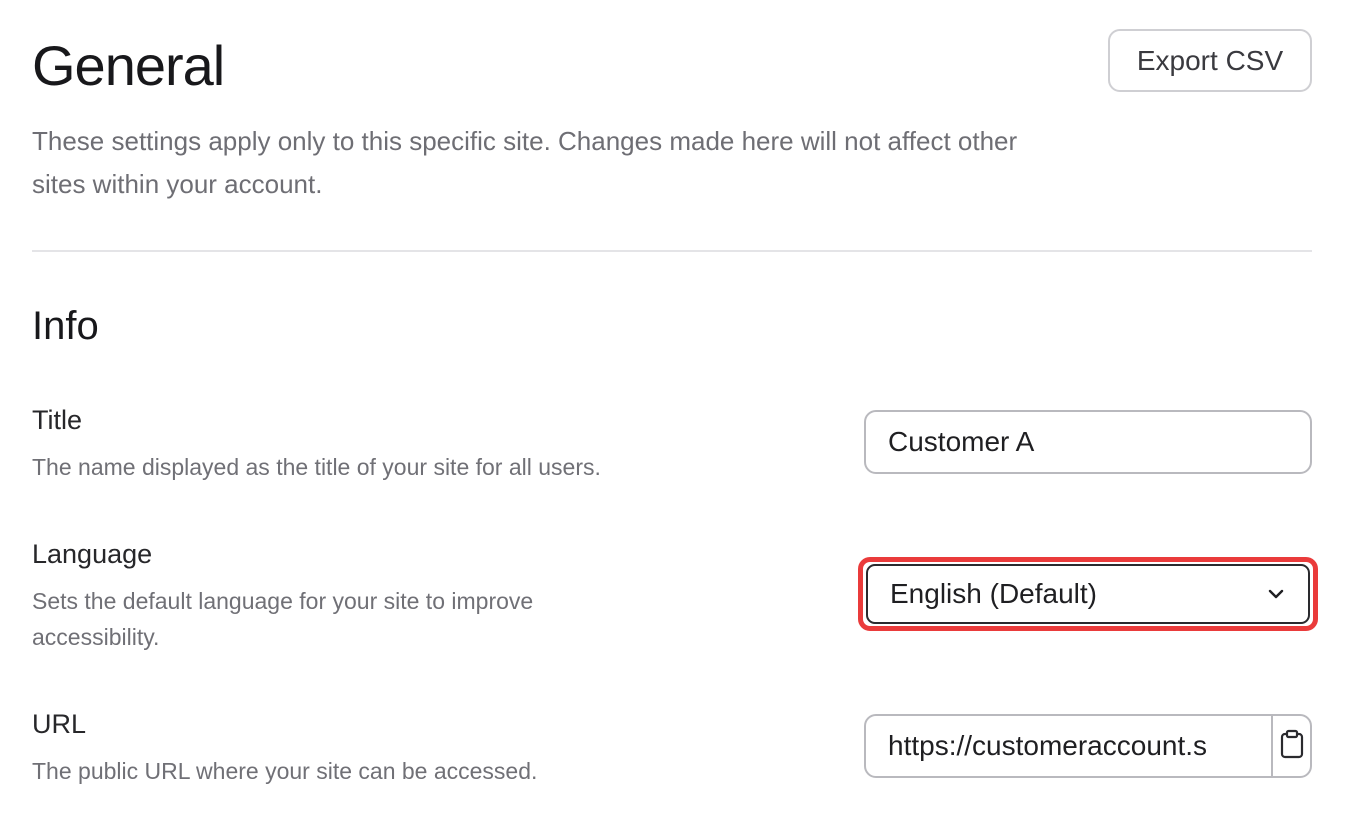 The width and height of the screenshot is (1362, 830). What do you see at coordinates (1088, 442) in the screenshot?
I see `title-input` at bounding box center [1088, 442].